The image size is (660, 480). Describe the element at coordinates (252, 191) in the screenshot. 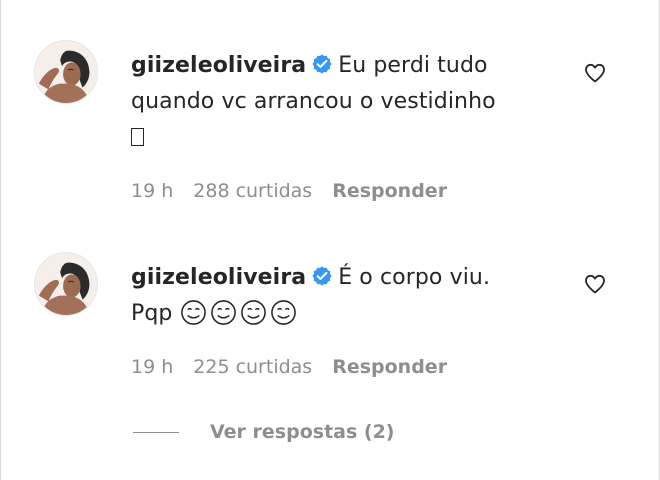

I see `like-count: 288 curtidas` at that location.